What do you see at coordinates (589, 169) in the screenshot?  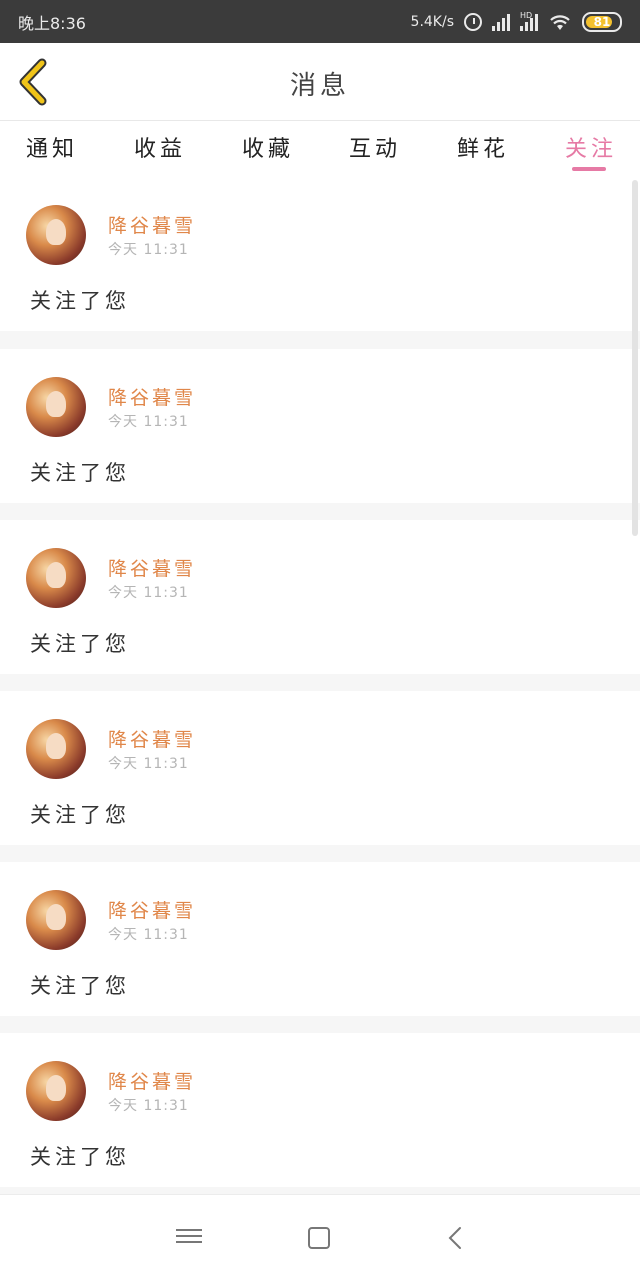 I see `active-tab-indicator` at bounding box center [589, 169].